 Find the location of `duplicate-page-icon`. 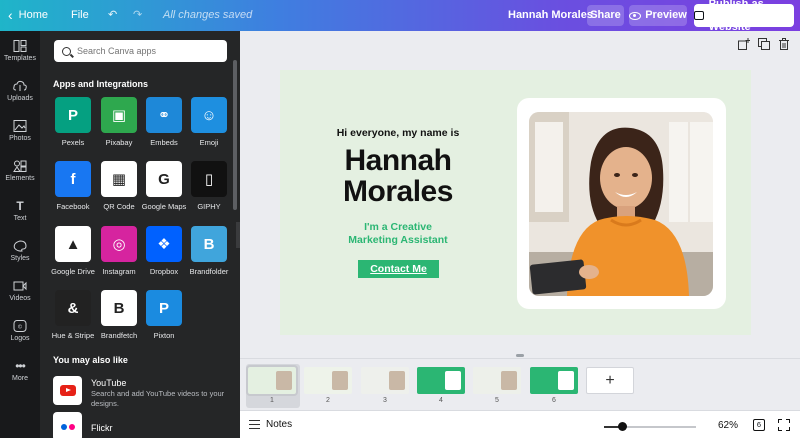

duplicate-page-icon is located at coordinates (764, 44).